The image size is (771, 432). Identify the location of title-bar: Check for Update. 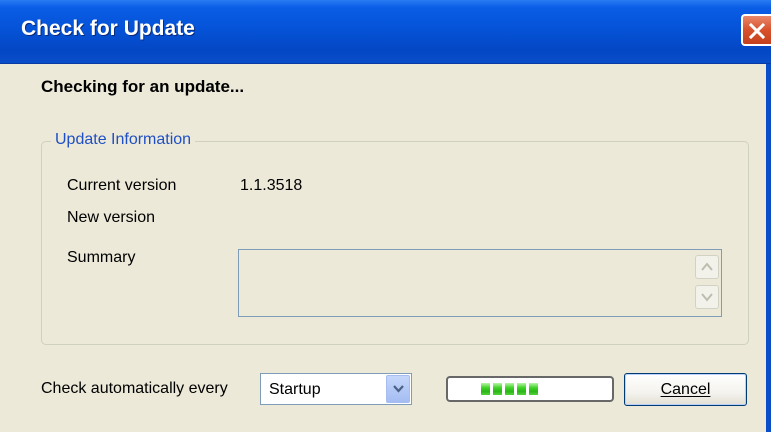
(385, 32).